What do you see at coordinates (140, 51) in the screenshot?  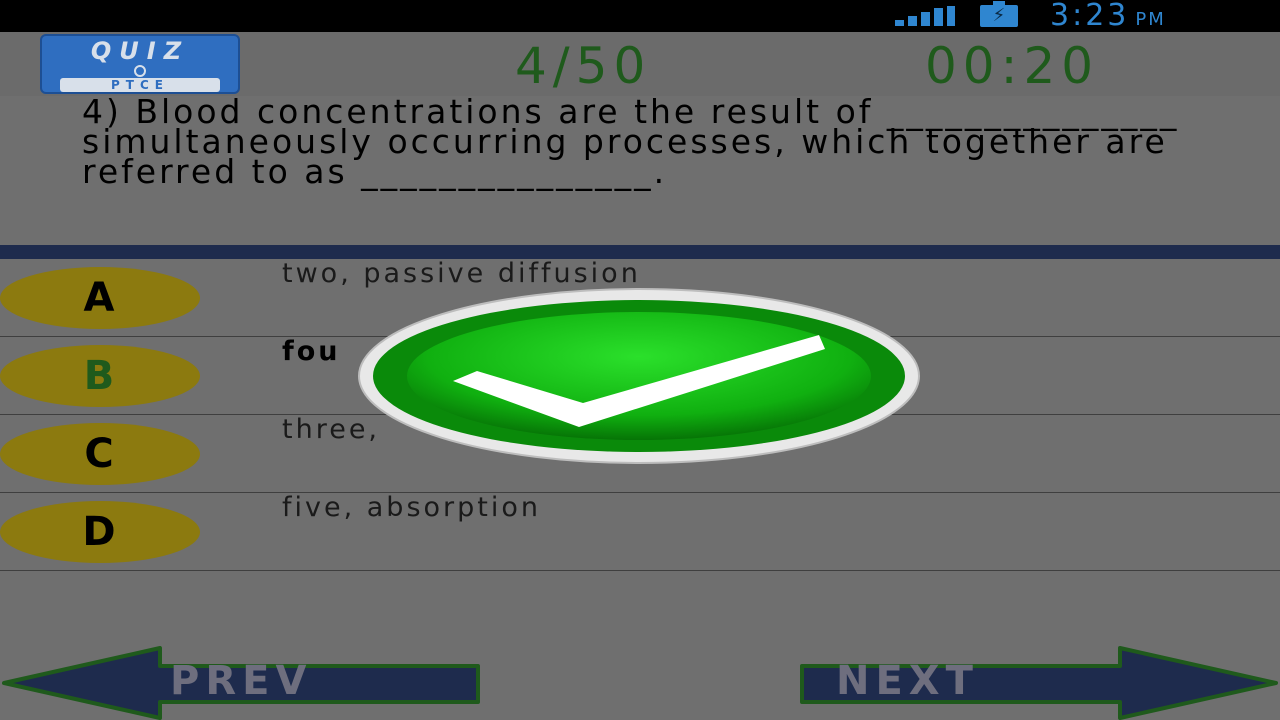 I see `logo-title: QUIZ` at bounding box center [140, 51].